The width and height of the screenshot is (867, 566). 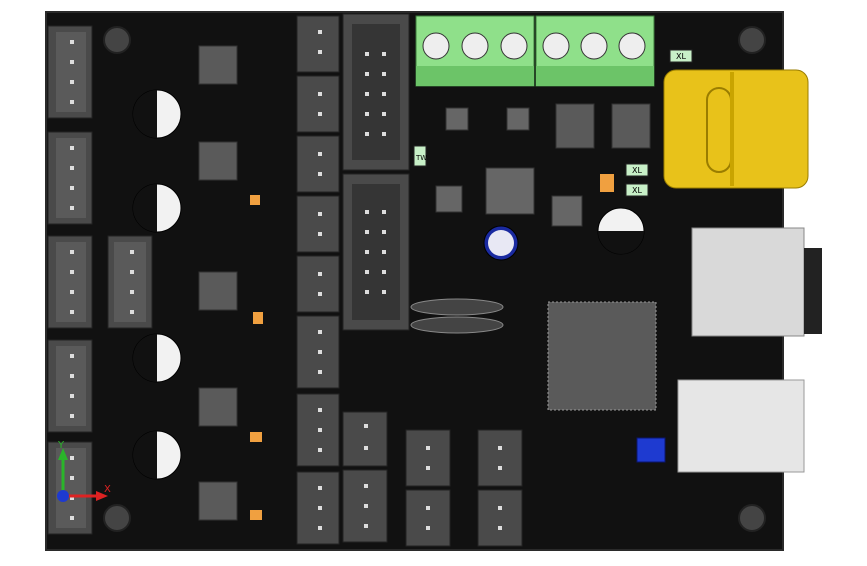 What do you see at coordinates (61, 445) in the screenshot?
I see `triad-y-label: Y` at bounding box center [61, 445].